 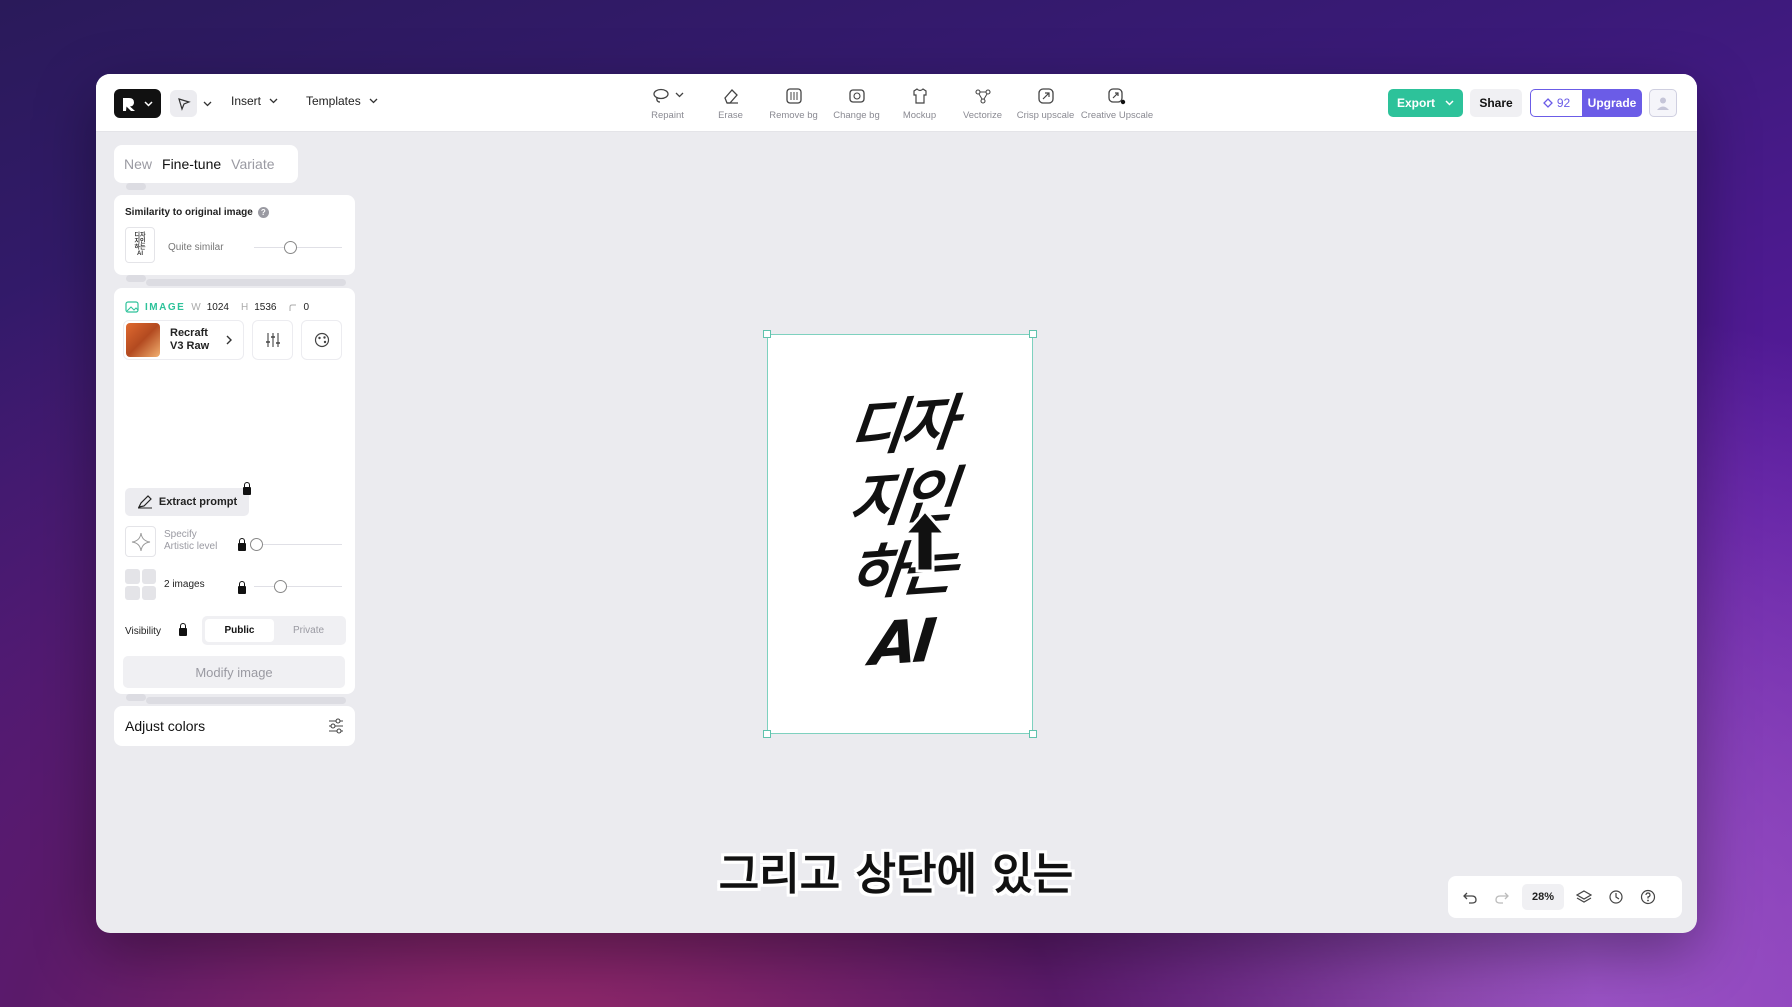 What do you see at coordinates (184, 584) in the screenshot?
I see `images-count-label: 2 images` at bounding box center [184, 584].